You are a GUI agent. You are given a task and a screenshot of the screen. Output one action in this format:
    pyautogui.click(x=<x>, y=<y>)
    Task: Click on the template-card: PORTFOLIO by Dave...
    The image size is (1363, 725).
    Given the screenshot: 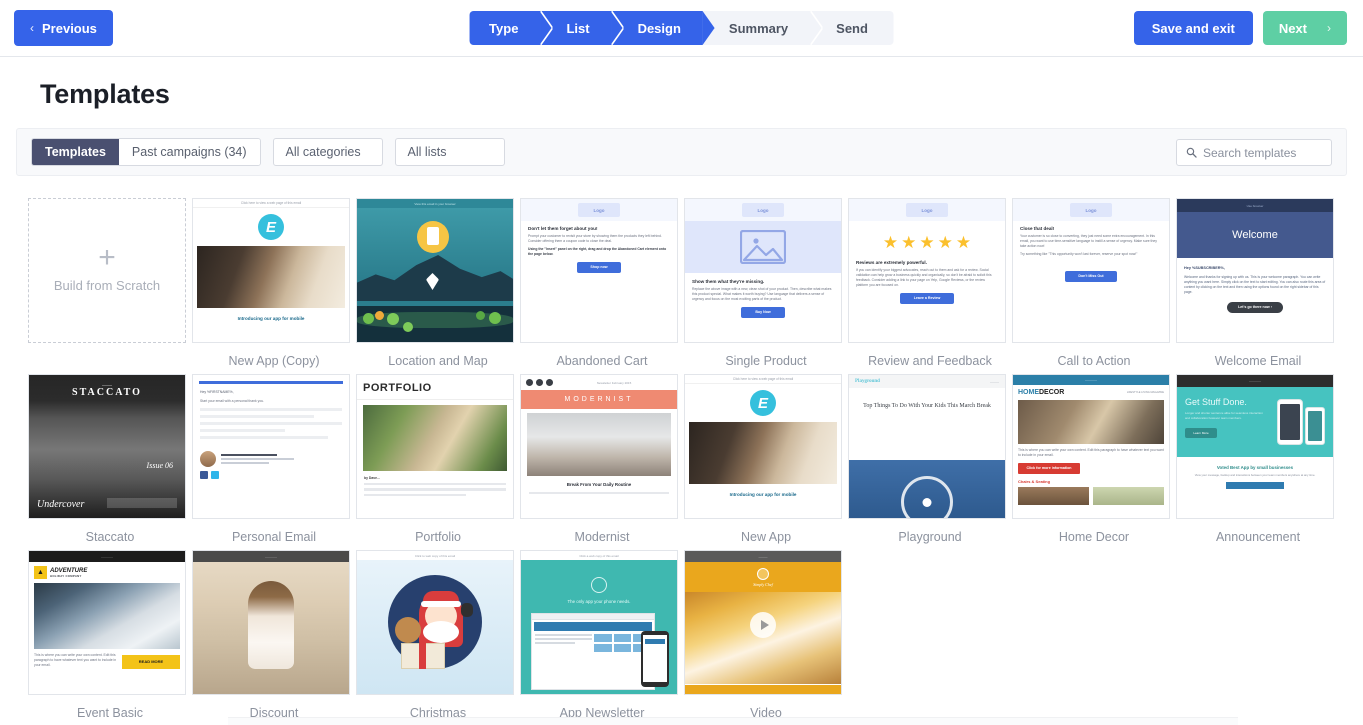 What is the action you would take?
    pyautogui.click(x=435, y=446)
    